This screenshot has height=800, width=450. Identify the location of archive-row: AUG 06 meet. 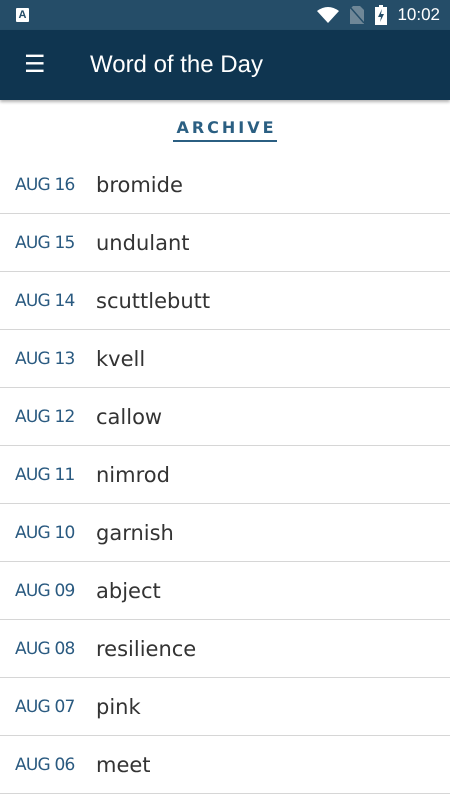
(225, 765).